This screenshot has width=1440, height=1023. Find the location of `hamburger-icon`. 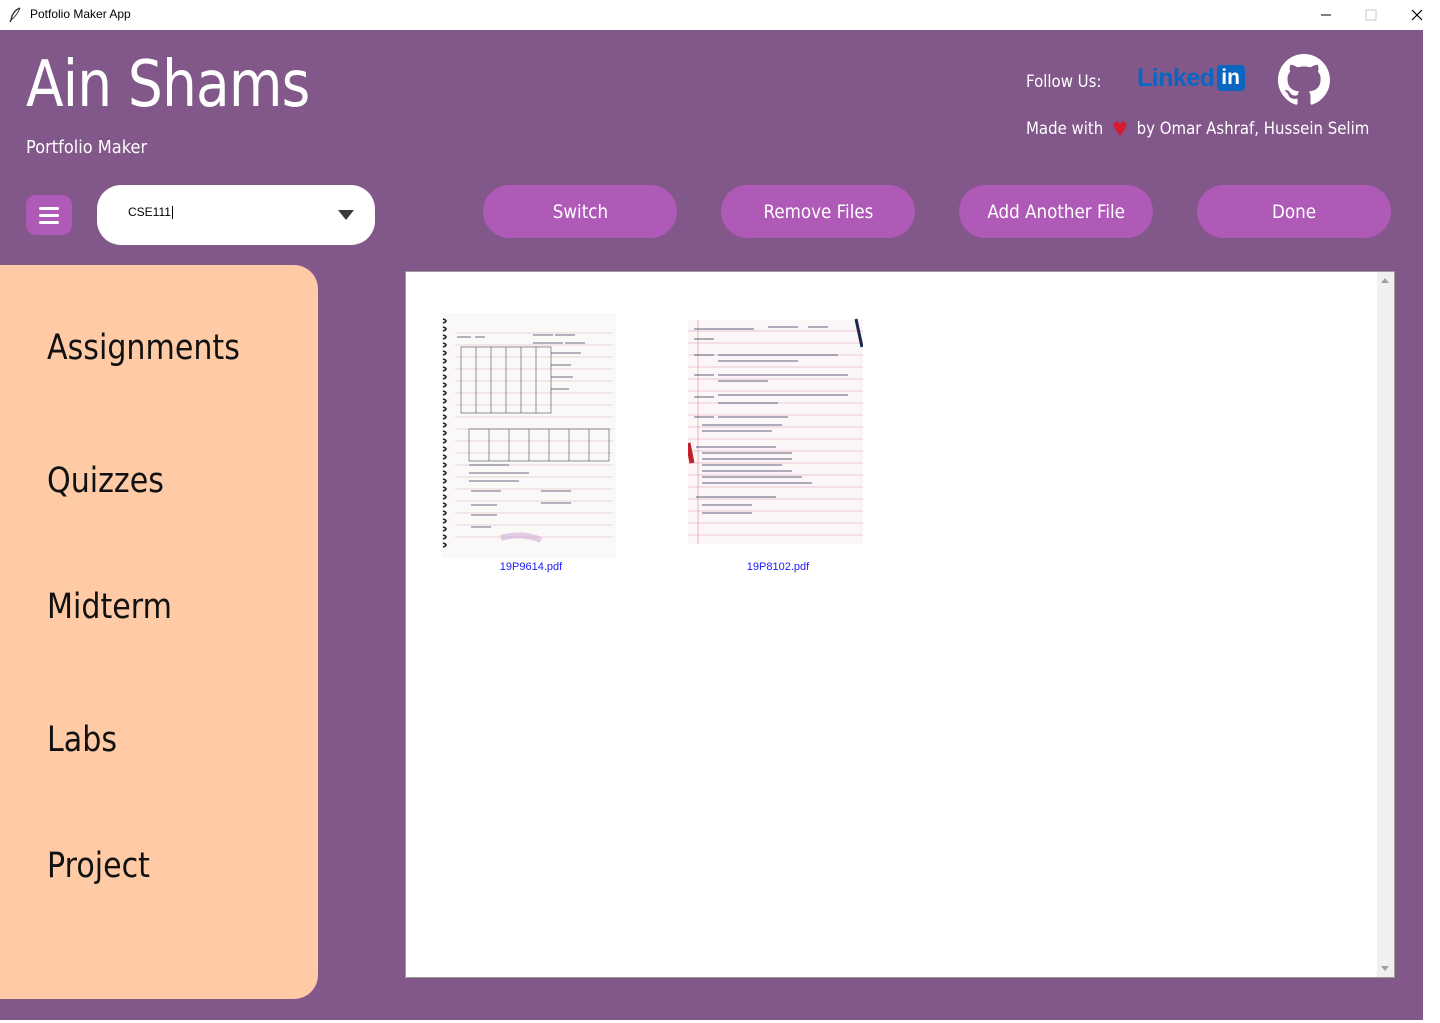

hamburger-icon is located at coordinates (49, 208).